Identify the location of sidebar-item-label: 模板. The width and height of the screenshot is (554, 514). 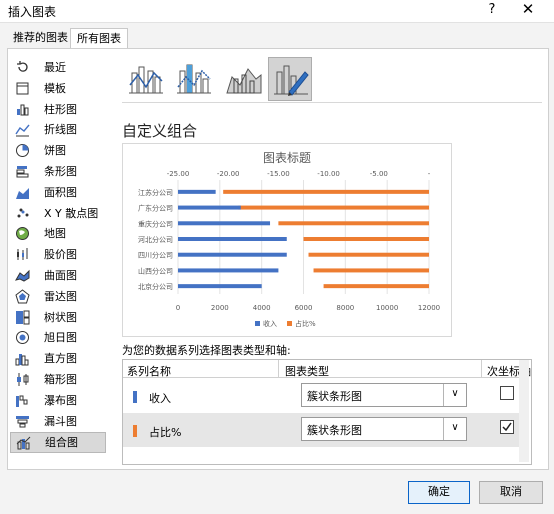
(55, 88).